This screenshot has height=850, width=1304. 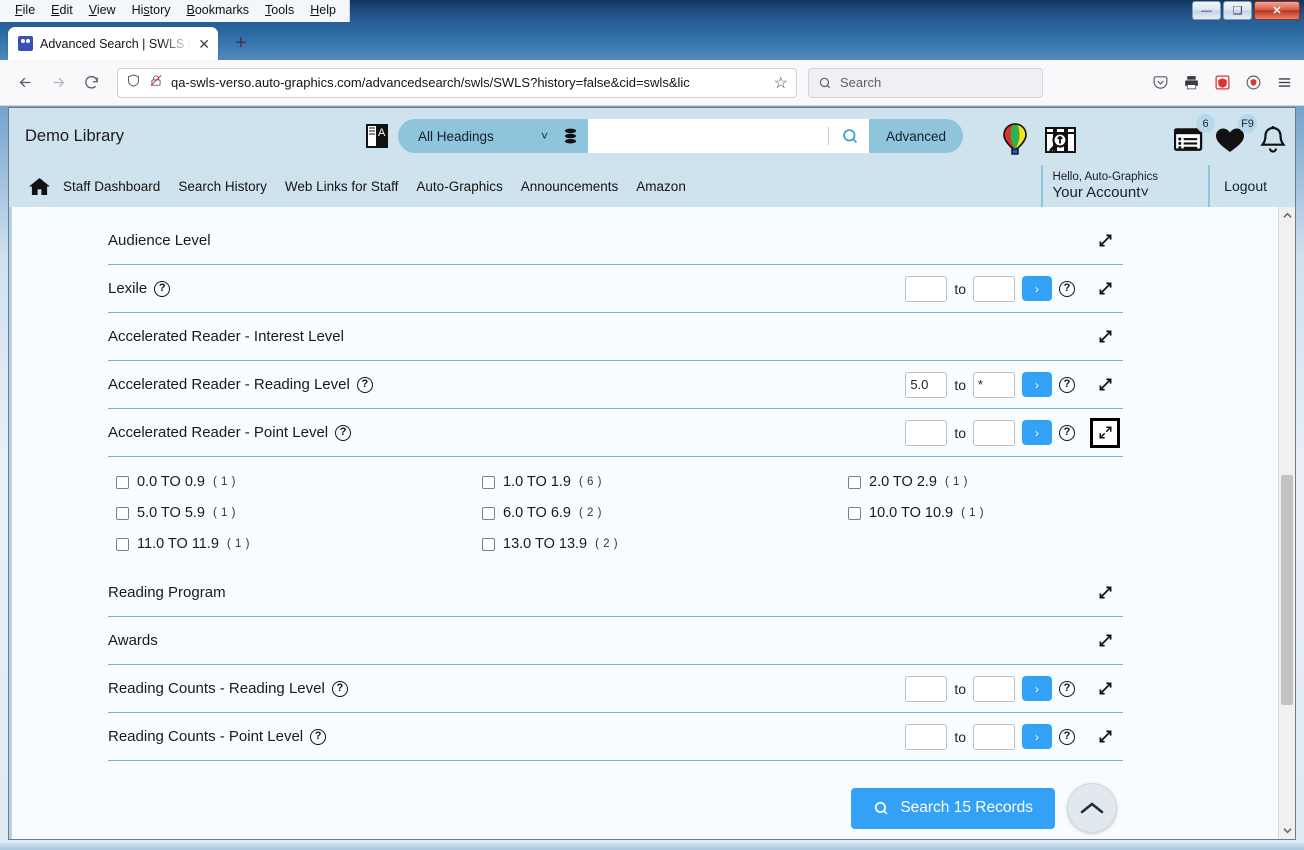 I want to click on filter-row-lexile: Lexile ? to › ?, so click(x=615, y=289).